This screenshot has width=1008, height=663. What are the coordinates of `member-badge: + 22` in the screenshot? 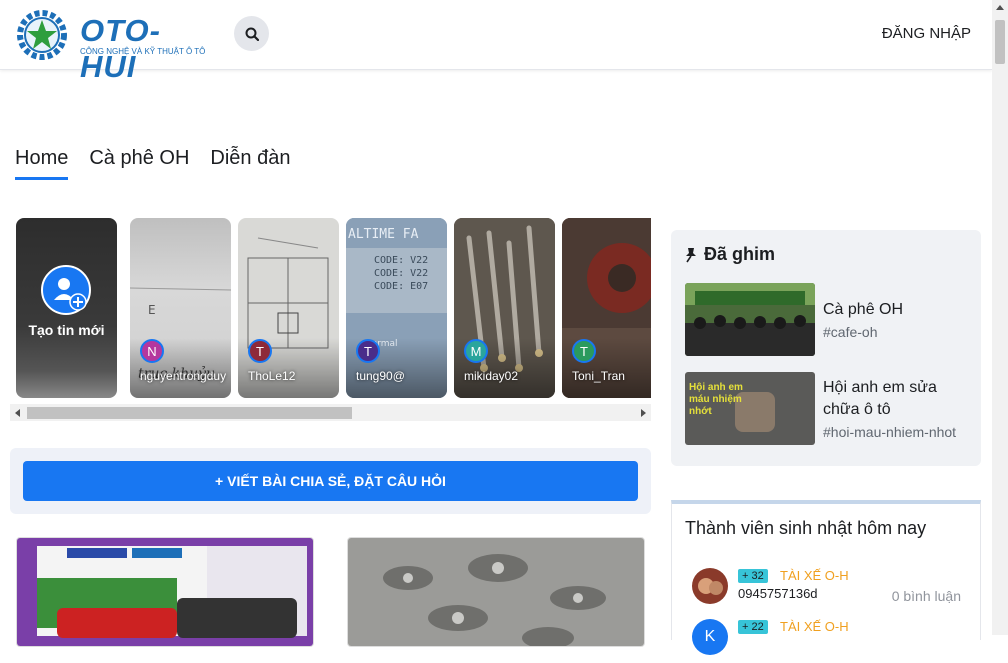 It's located at (753, 627).